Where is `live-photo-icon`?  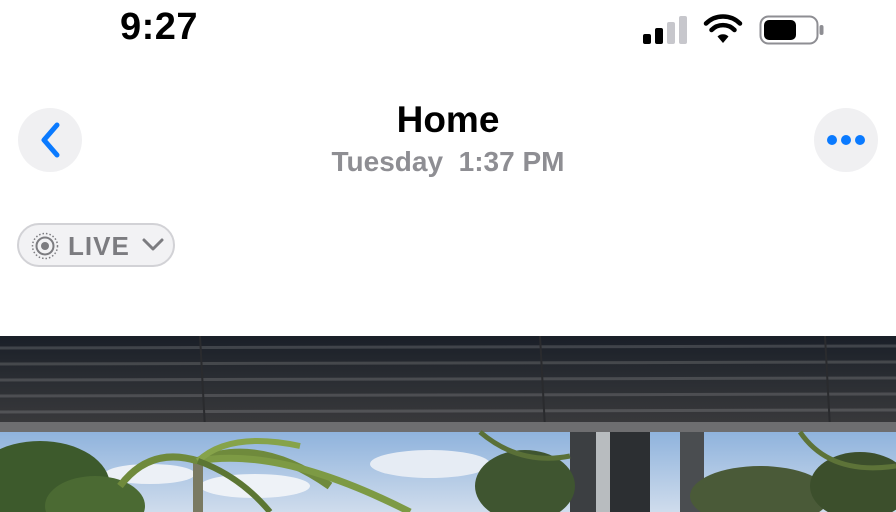 live-photo-icon is located at coordinates (45, 246).